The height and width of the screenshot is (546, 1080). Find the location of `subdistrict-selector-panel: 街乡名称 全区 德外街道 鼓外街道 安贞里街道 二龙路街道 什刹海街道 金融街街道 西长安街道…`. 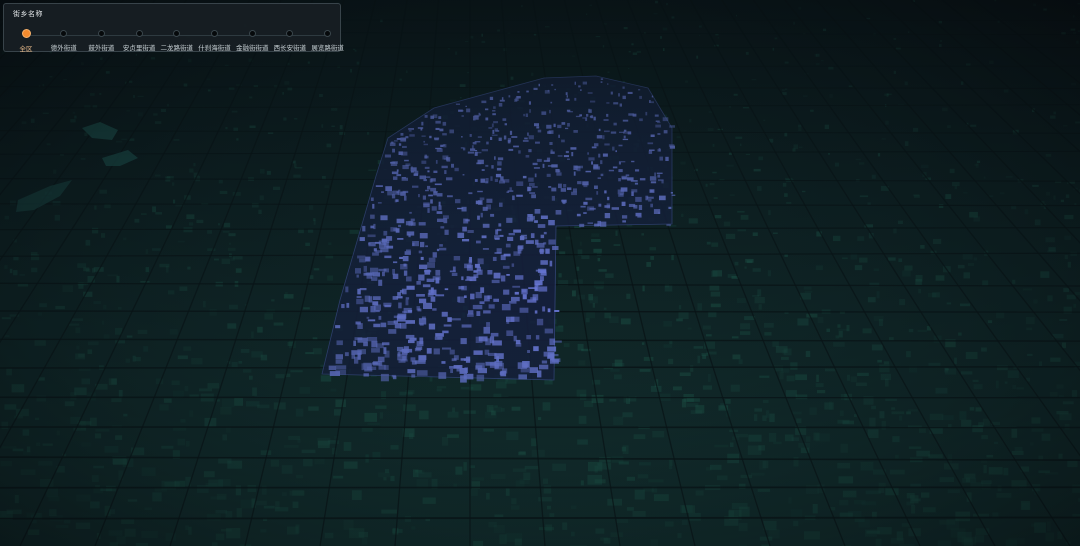

subdistrict-selector-panel: 街乡名称 全区 德外街道 鼓外街道 安贞里街道 二龙路街道 什刹海街道 金融街街道 西长安街道… is located at coordinates (173, 28).